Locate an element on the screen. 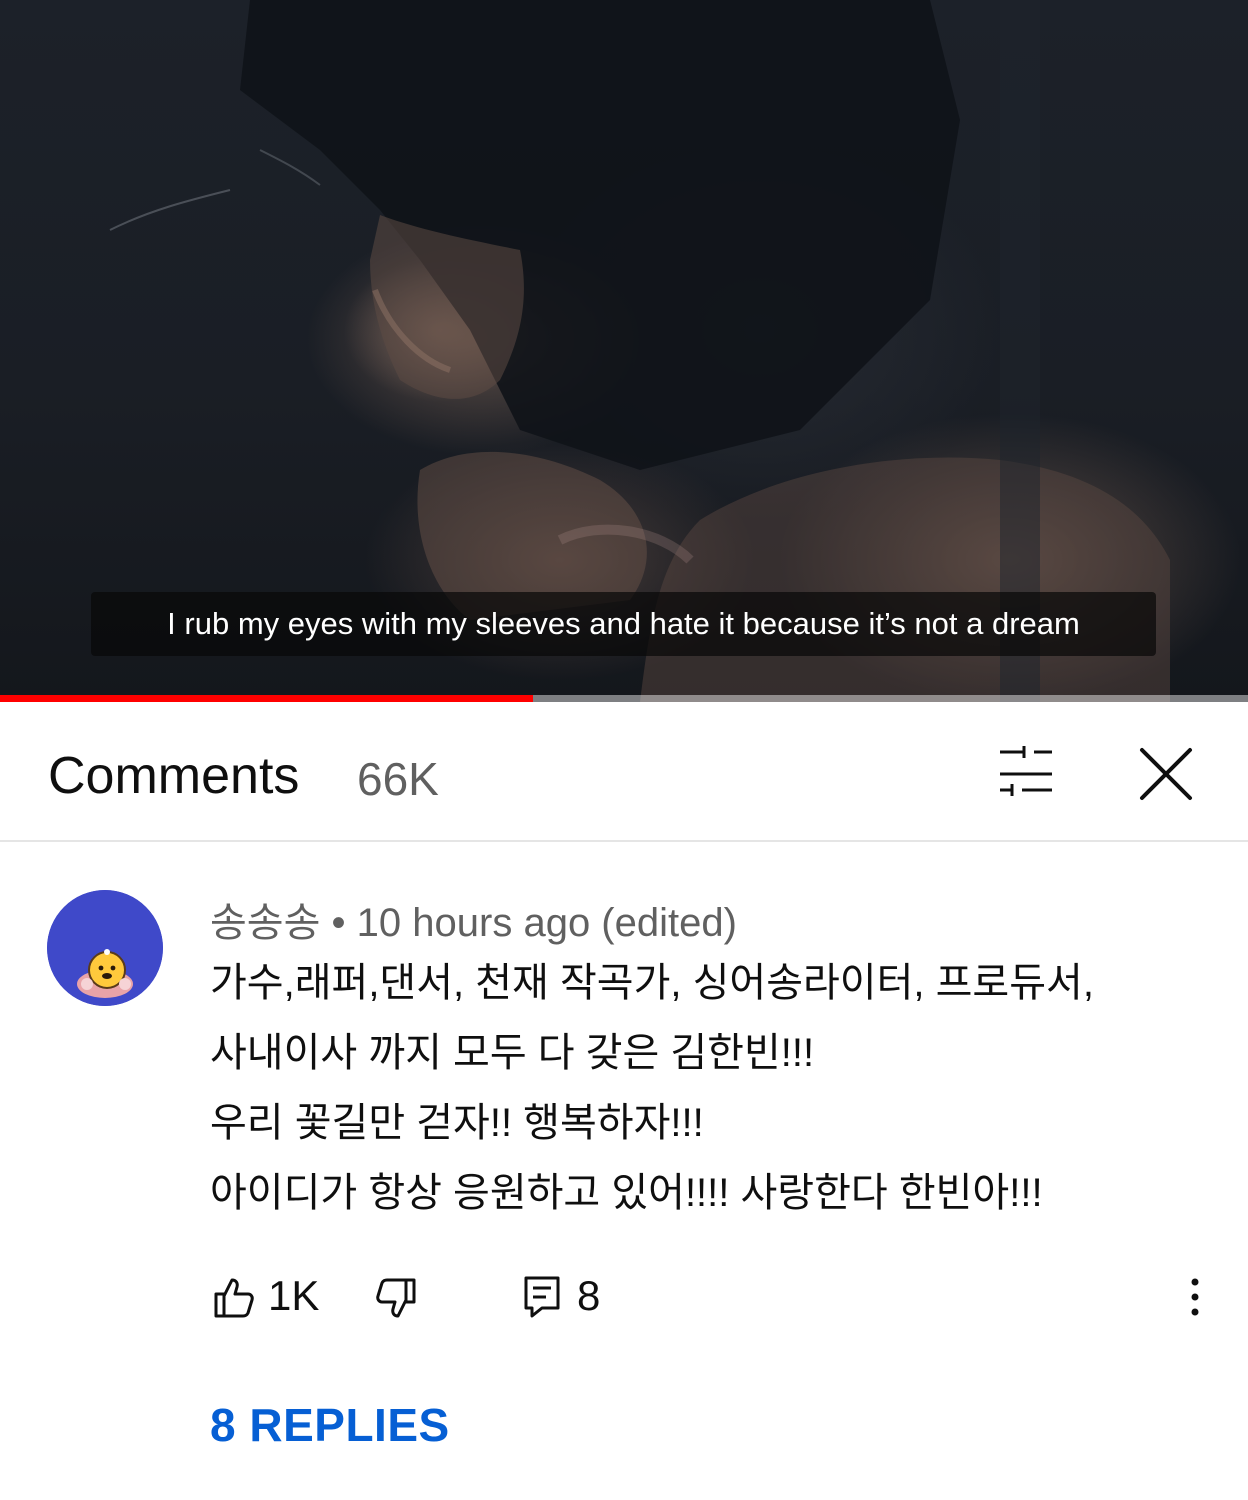  video-progress-bar is located at coordinates (624, 698).